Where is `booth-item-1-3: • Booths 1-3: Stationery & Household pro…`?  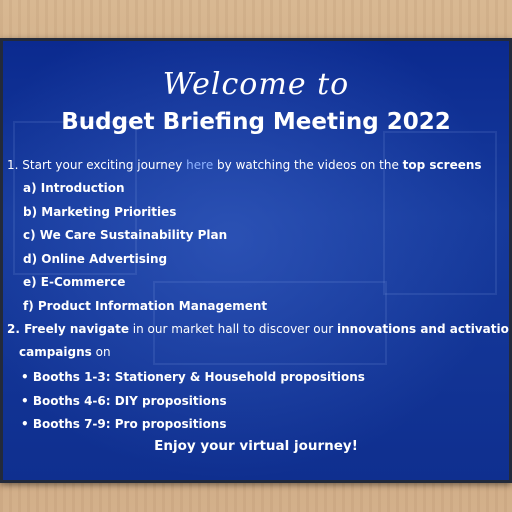 booth-item-1-3: • Booths 1-3: Stationery & Household pro… is located at coordinates (193, 377).